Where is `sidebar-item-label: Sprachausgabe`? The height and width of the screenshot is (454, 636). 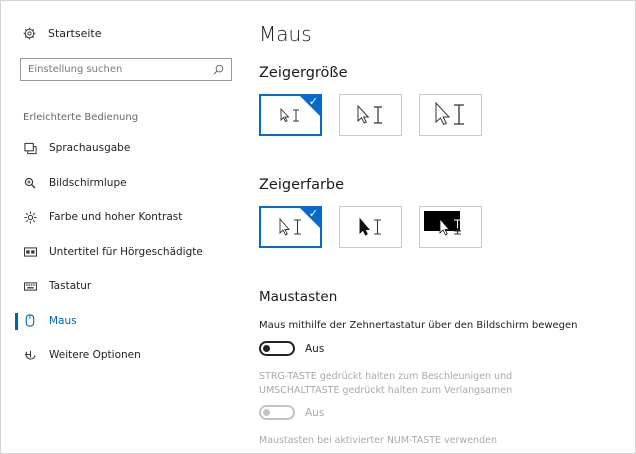 sidebar-item-label: Sprachausgabe is located at coordinates (90, 148).